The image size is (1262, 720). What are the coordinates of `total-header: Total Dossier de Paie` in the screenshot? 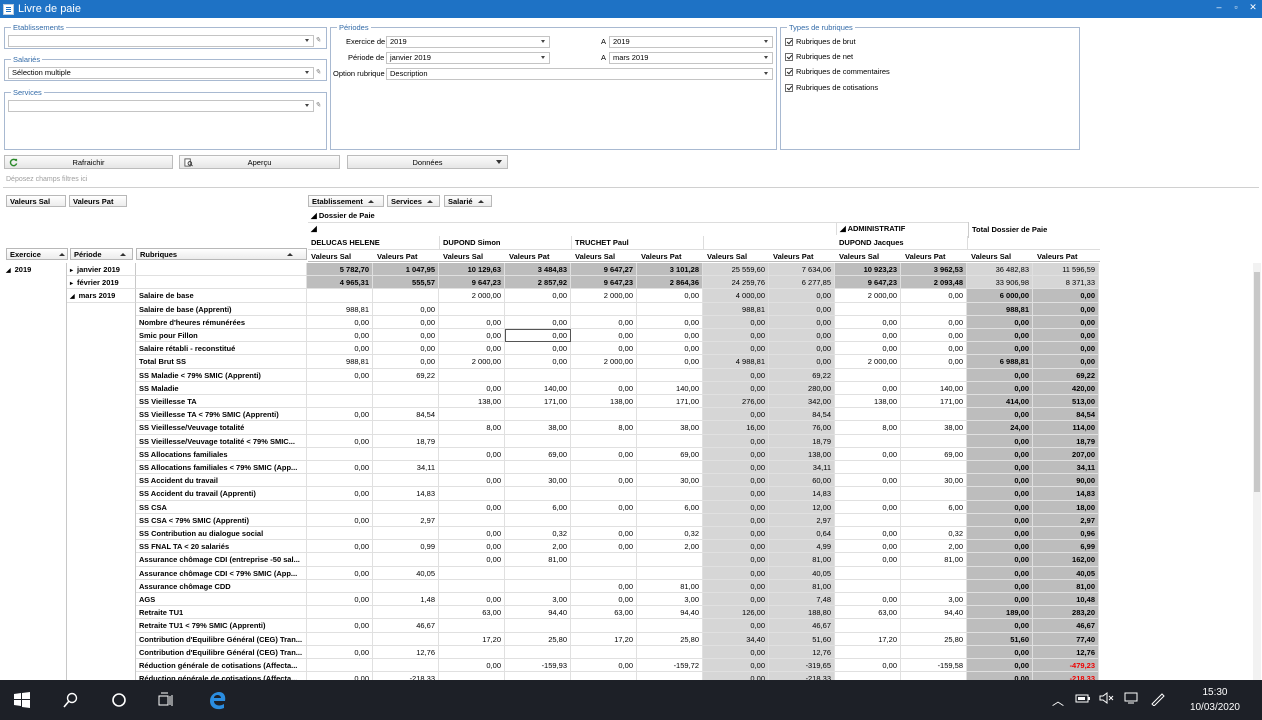 It's located at (1034, 230).